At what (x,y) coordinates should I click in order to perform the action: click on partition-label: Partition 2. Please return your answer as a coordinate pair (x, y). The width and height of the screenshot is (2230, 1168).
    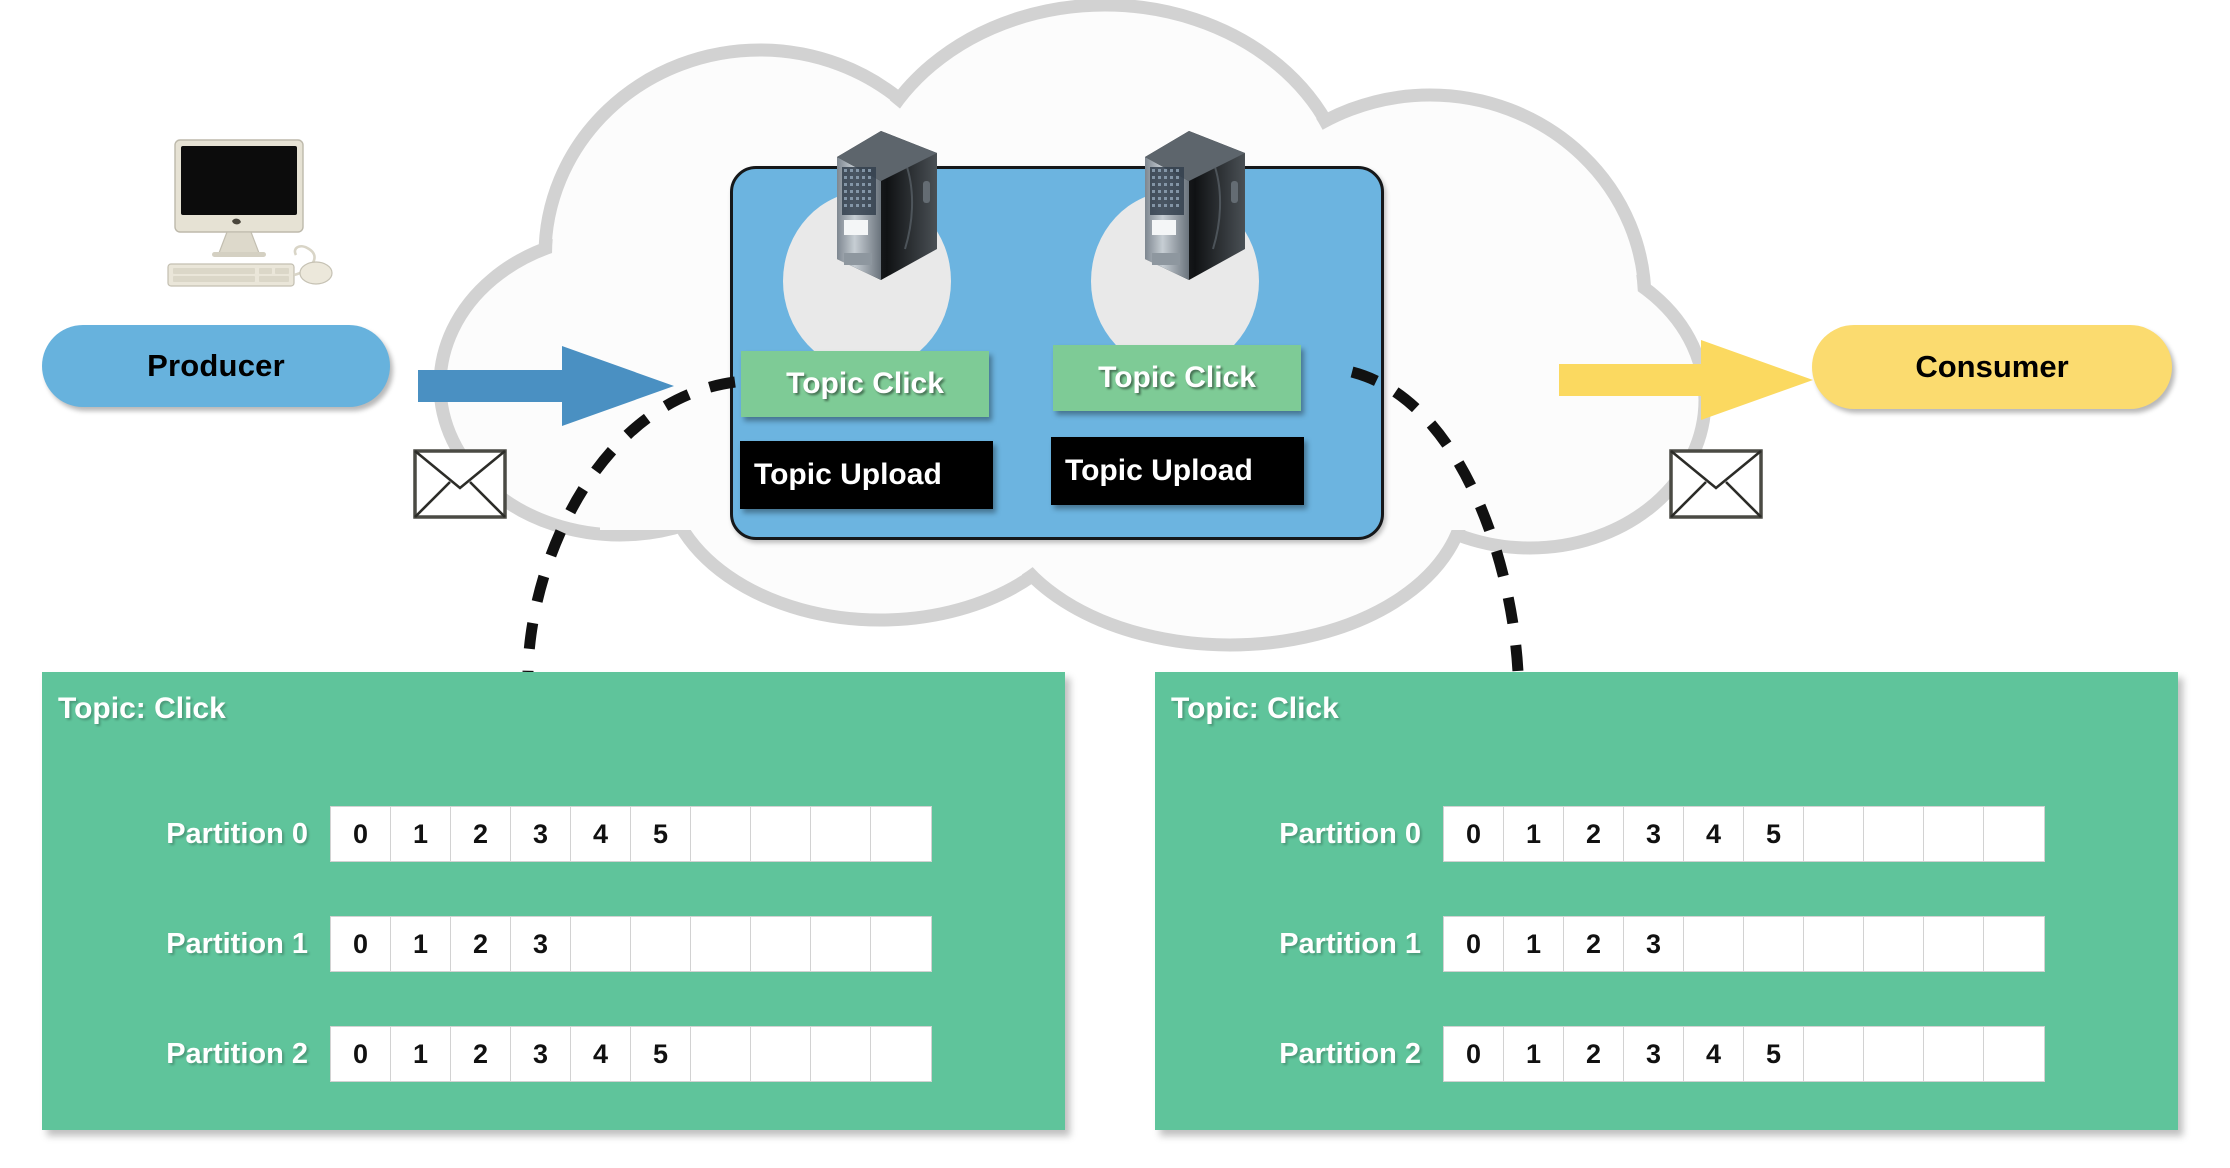
    Looking at the image, I should click on (1350, 1053).